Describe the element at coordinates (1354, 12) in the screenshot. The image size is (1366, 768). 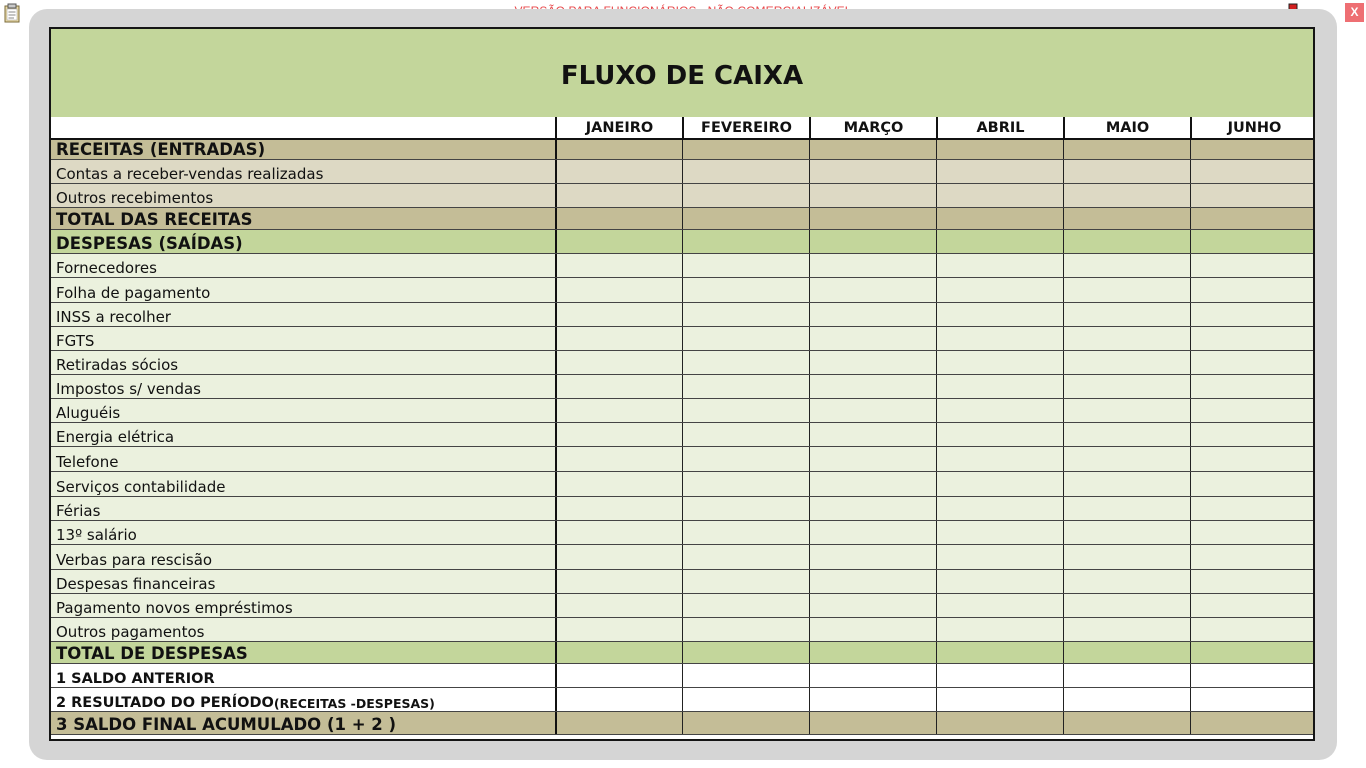
I see `close-button: X` at that location.